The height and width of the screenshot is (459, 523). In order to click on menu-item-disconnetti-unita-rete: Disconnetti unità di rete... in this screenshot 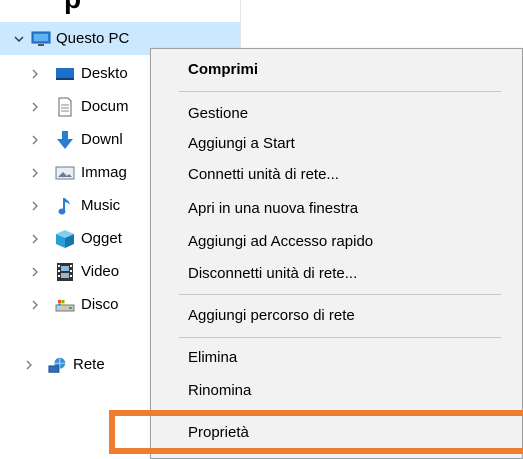, I will do `click(272, 274)`.